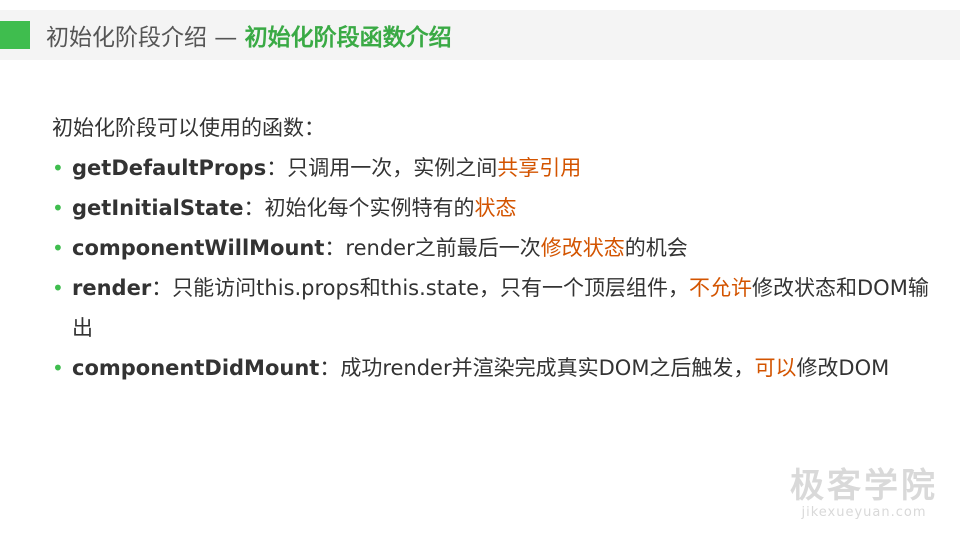 This screenshot has height=540, width=960. I want to click on watermark-name: 极客学院, so click(864, 486).